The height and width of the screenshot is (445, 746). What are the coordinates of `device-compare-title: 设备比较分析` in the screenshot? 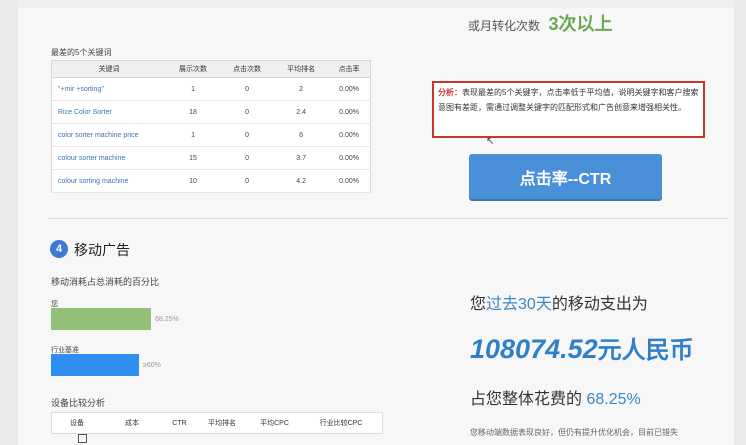 It's located at (78, 403).